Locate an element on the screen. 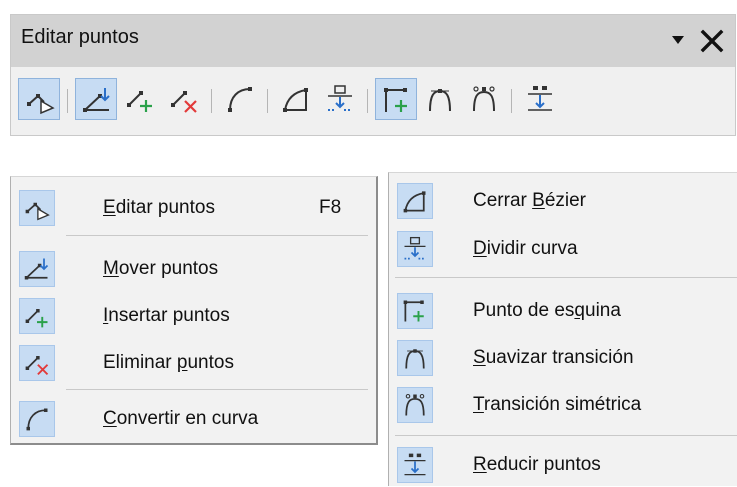 The width and height of the screenshot is (737, 487). menu-item-label: Editar puntos is located at coordinates (159, 207).